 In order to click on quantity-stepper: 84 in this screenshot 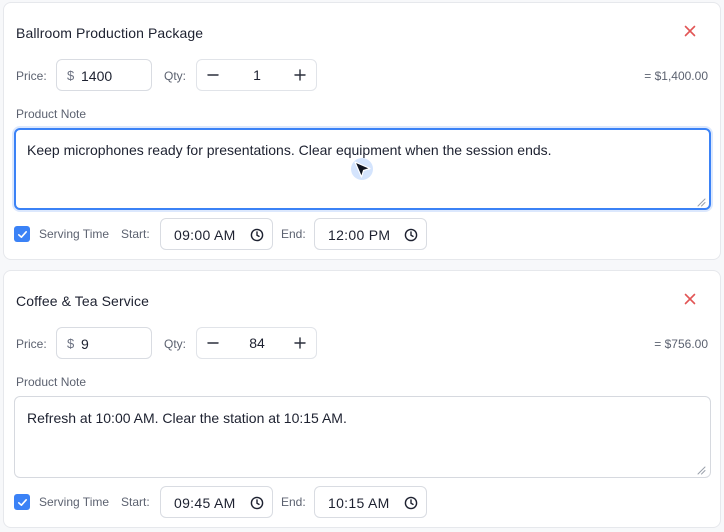, I will do `click(256, 343)`.